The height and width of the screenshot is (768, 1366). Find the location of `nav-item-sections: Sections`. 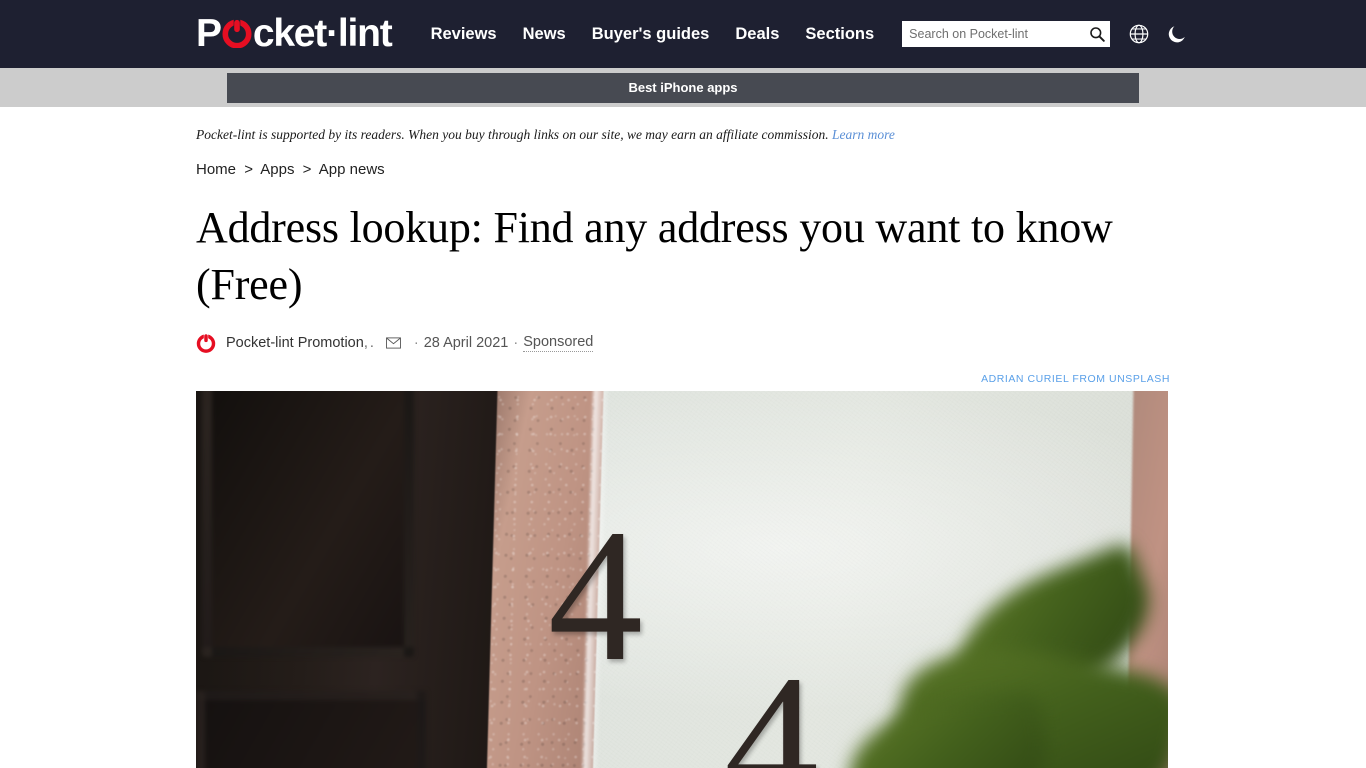

nav-item-sections: Sections is located at coordinates (839, 34).